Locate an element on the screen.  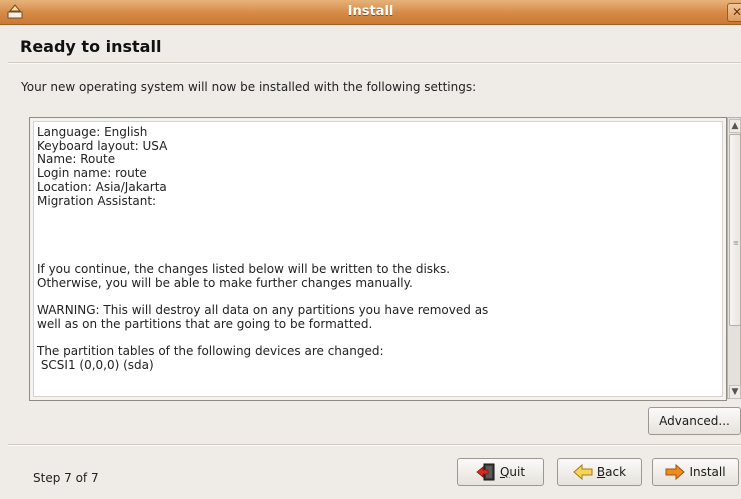
page-title: Ready to install is located at coordinates (91, 46).